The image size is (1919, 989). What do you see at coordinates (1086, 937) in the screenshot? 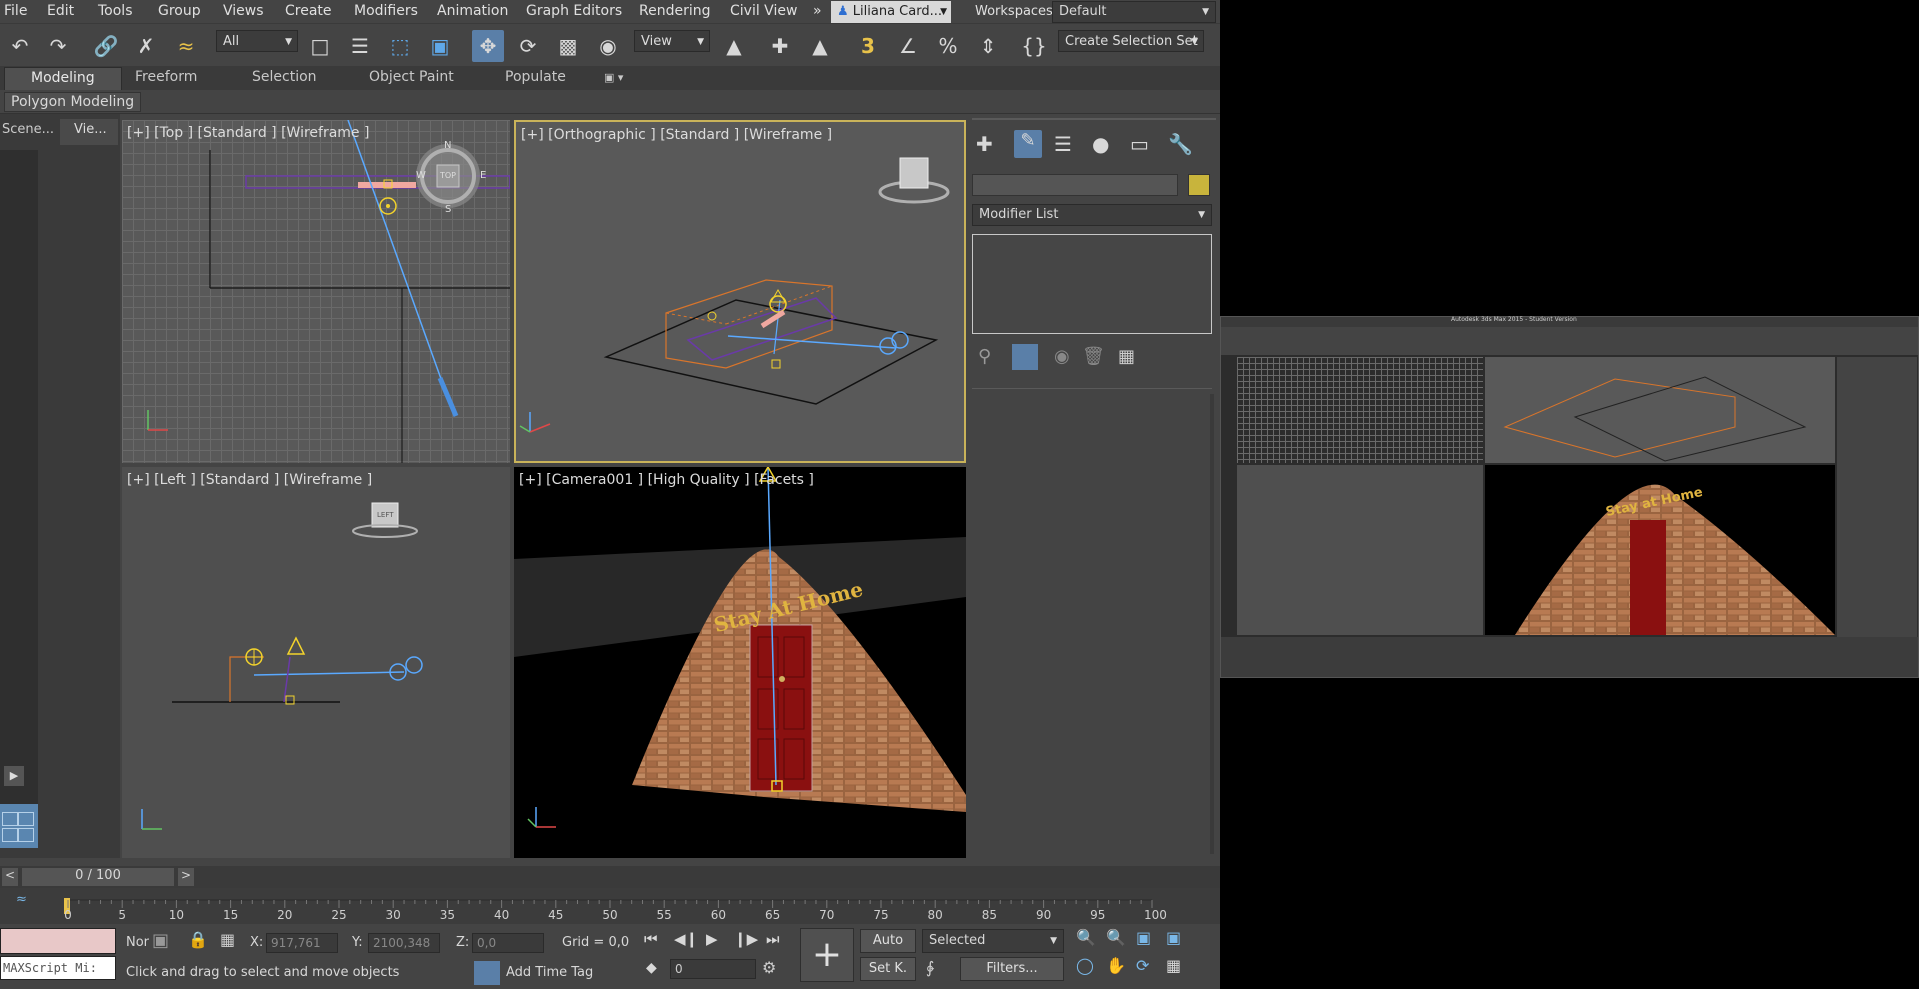
I see `zoom-icon: 🔍` at bounding box center [1086, 937].